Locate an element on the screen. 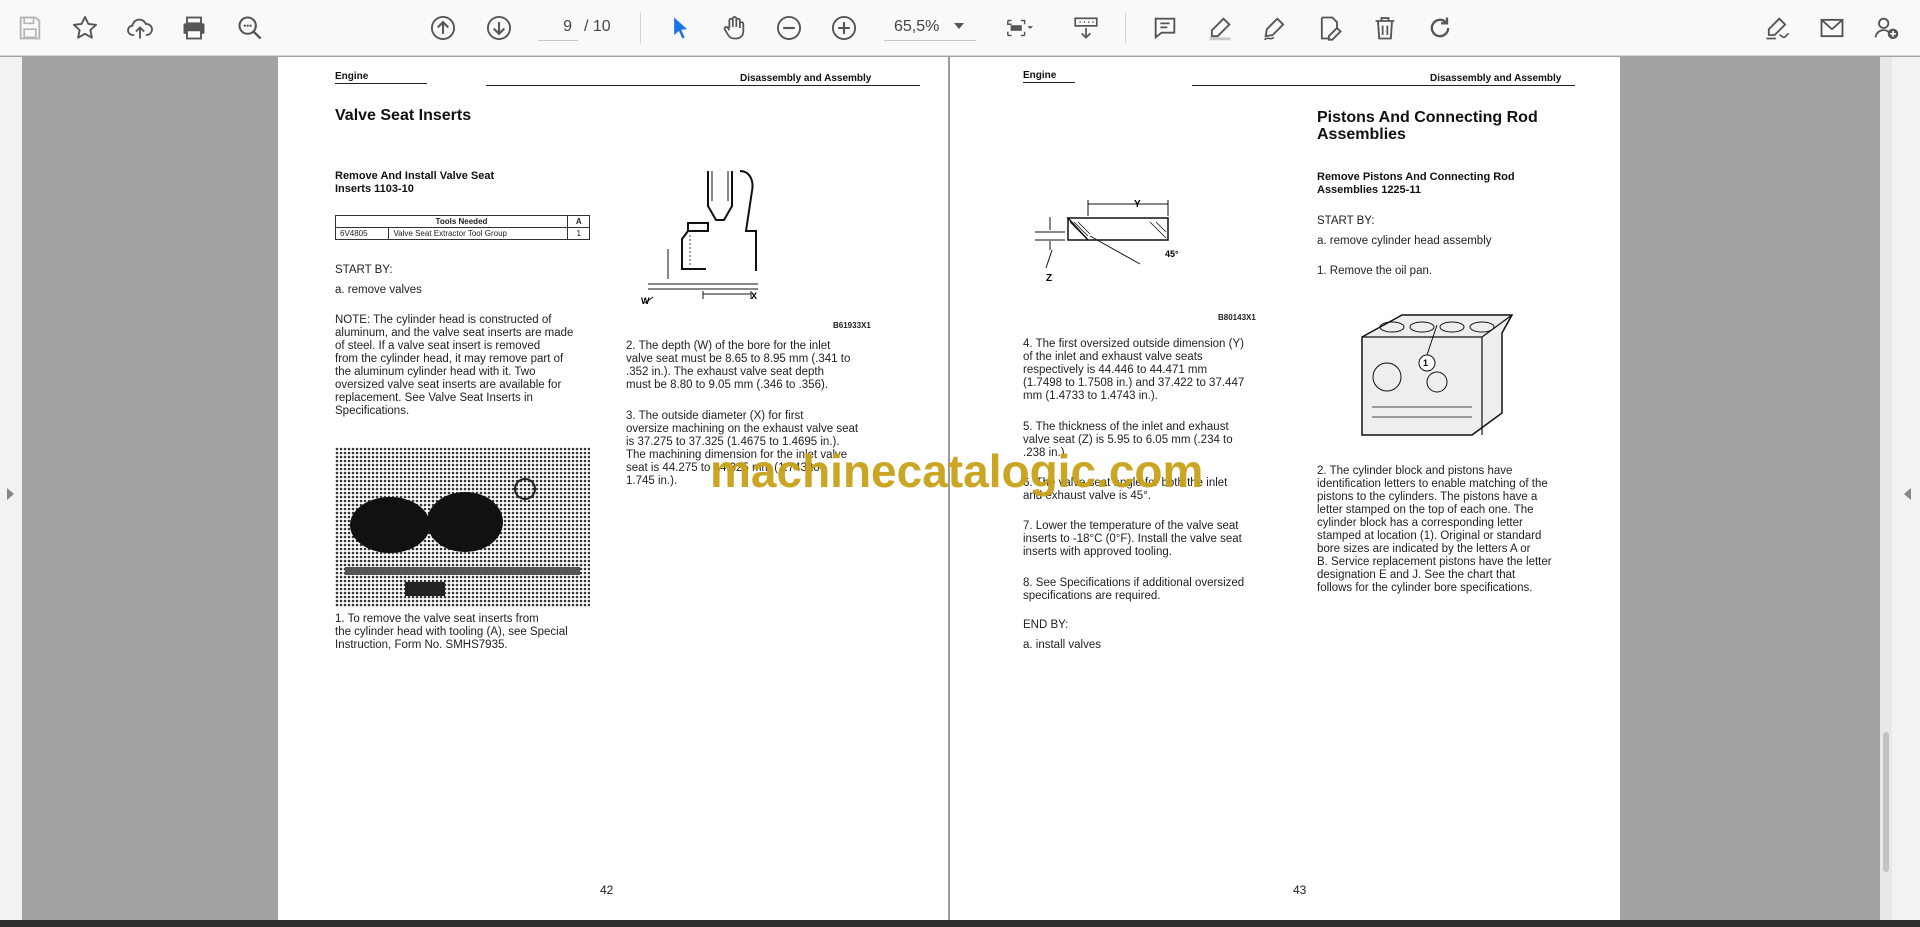 The image size is (1920, 927). vertical-scrollbar is located at coordinates (1886, 488).